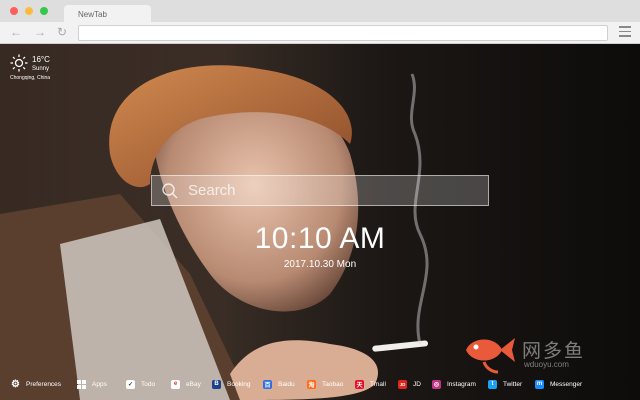  What do you see at coordinates (239, 384) in the screenshot?
I see `shortcut-label: Booking` at bounding box center [239, 384].